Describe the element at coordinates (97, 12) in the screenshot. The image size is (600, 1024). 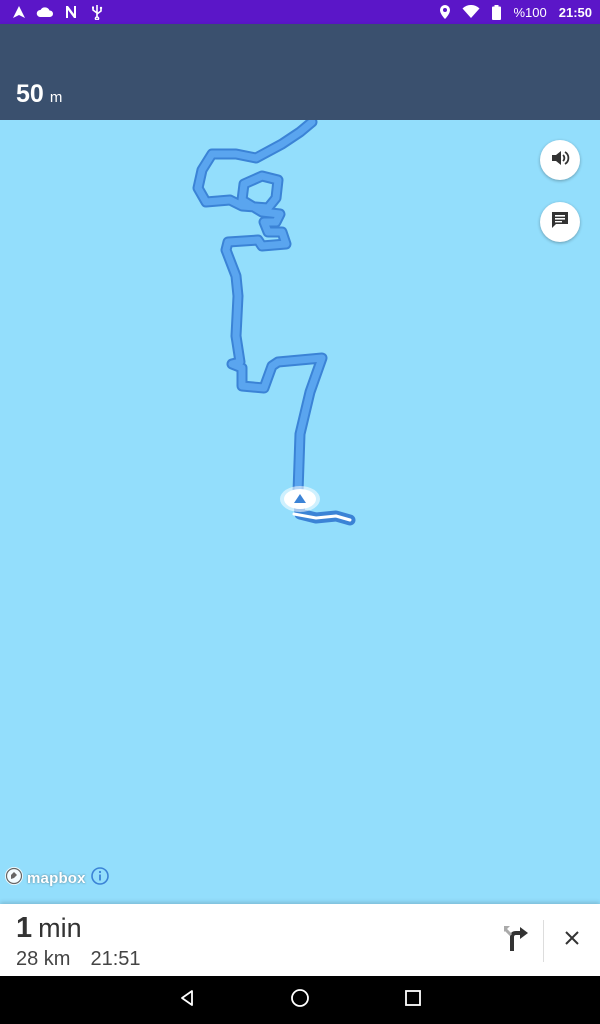
I see `usb-icon` at that location.